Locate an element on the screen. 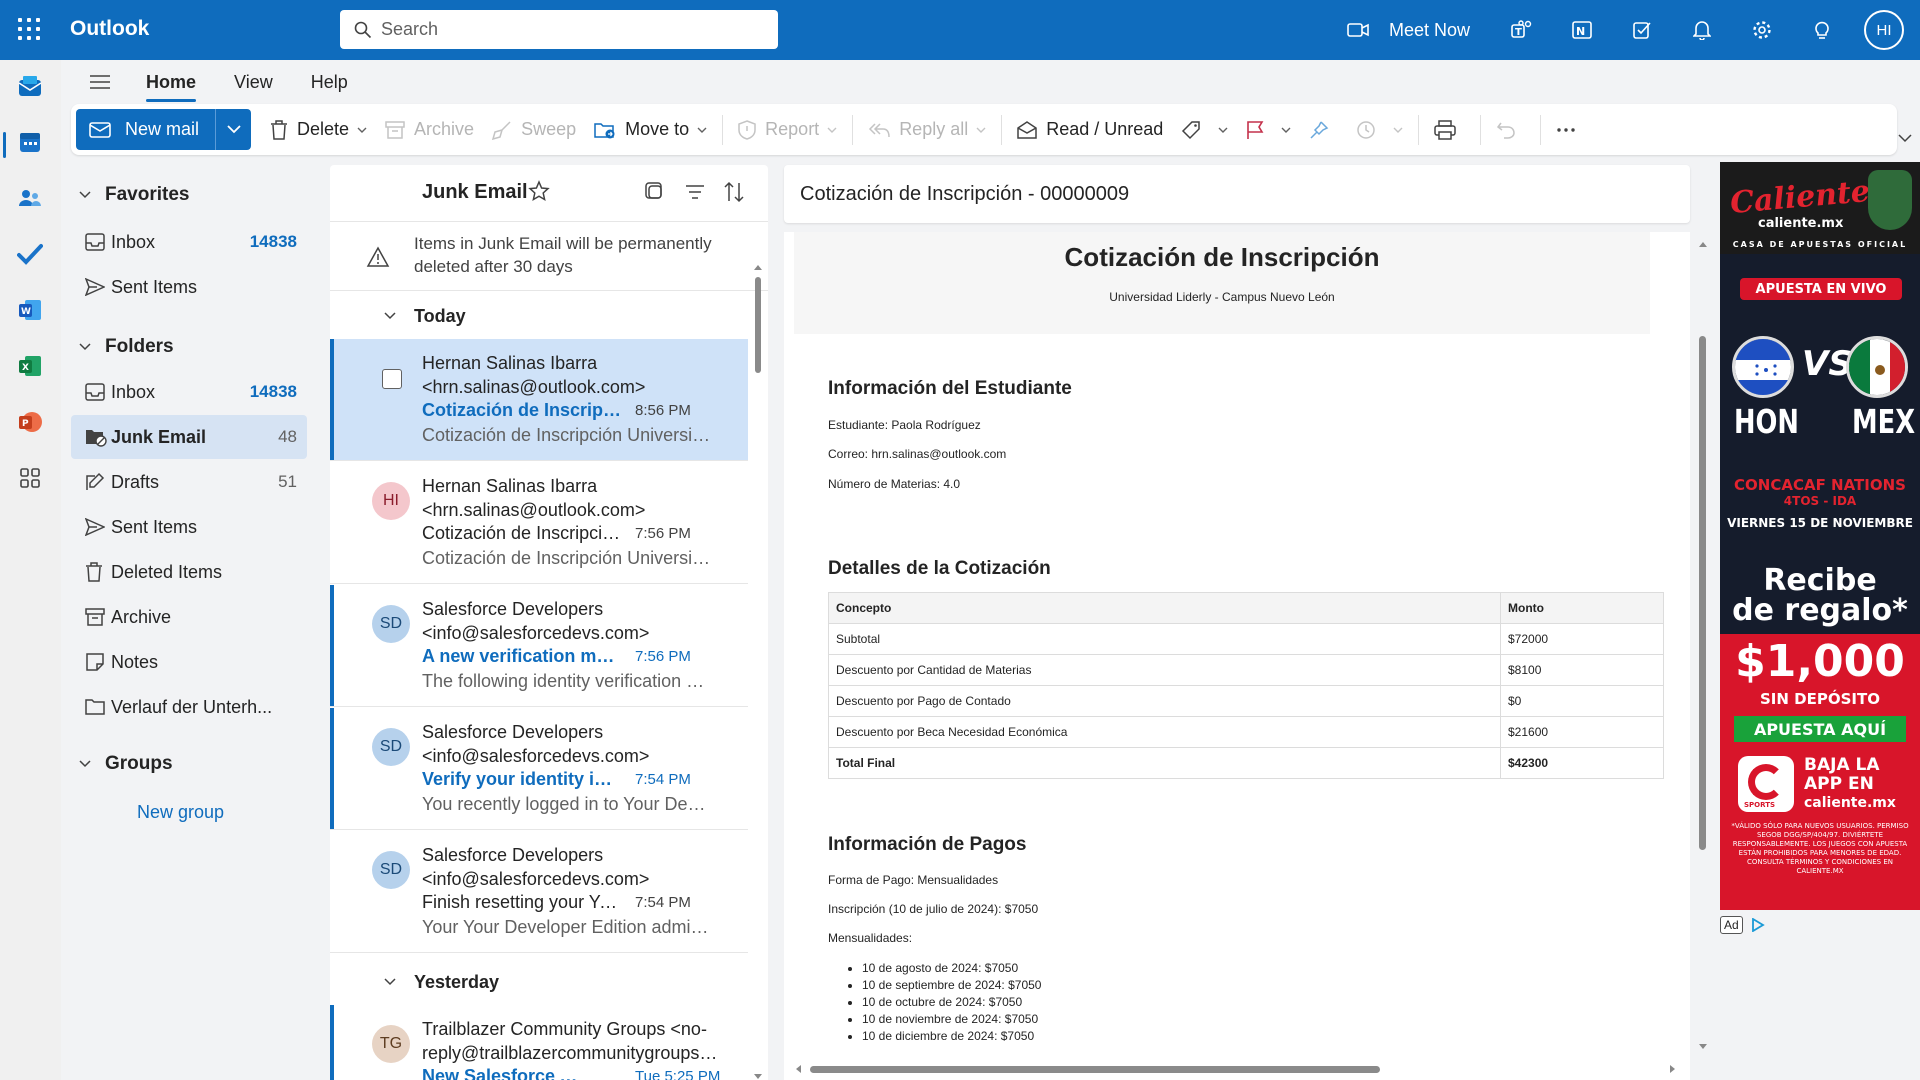 The width and height of the screenshot is (1920, 1080). select-mode-icon is located at coordinates (654, 191).